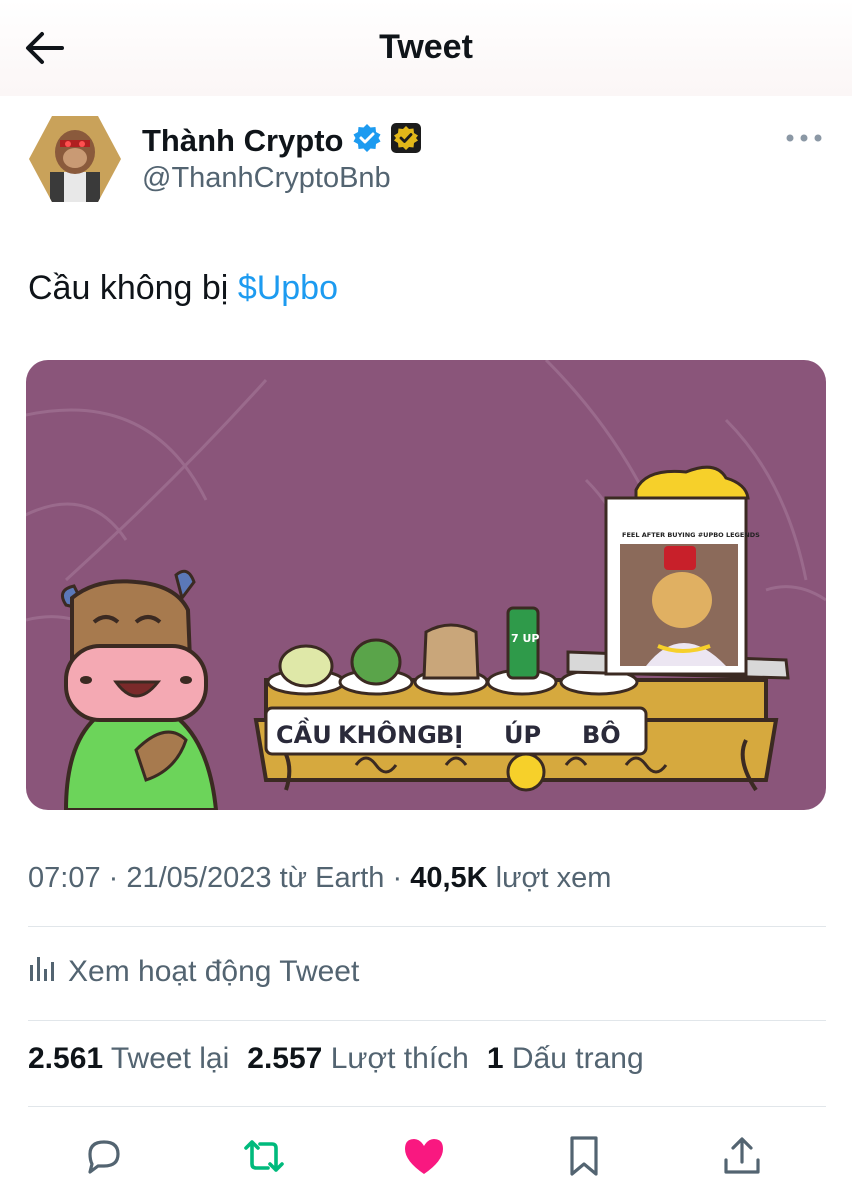 This screenshot has width=852, height=1200. I want to click on author-name-row: Thành Crypto, so click(282, 140).